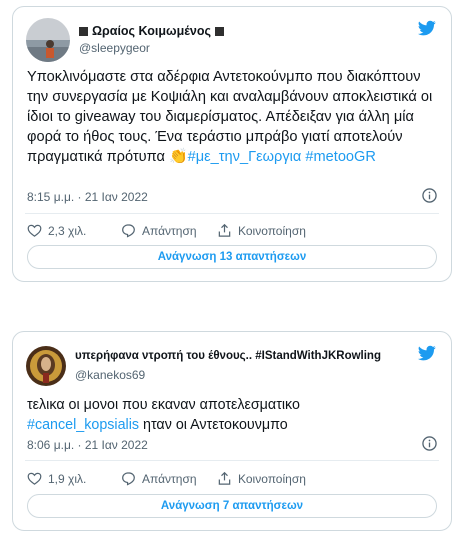 The height and width of the screenshot is (543, 464). What do you see at coordinates (340, 157) in the screenshot?
I see `hashtag-link: #metooGR` at bounding box center [340, 157].